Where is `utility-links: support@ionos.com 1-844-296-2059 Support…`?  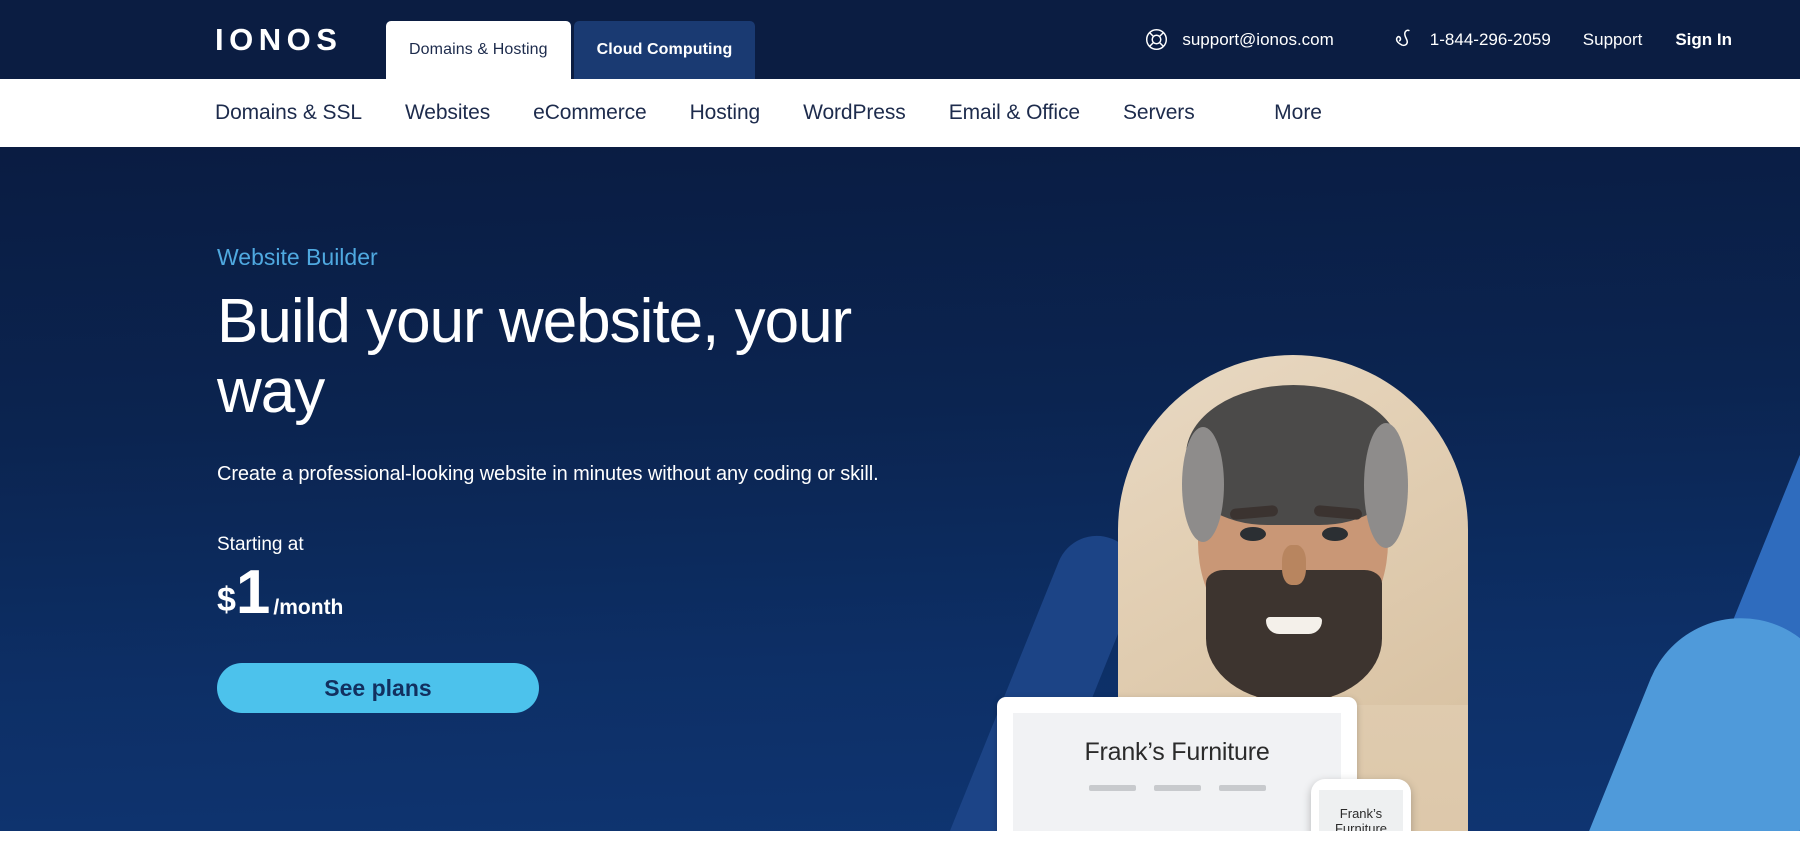
utility-links: support@ionos.com 1-844-296-2059 Support… is located at coordinates (1472, 39).